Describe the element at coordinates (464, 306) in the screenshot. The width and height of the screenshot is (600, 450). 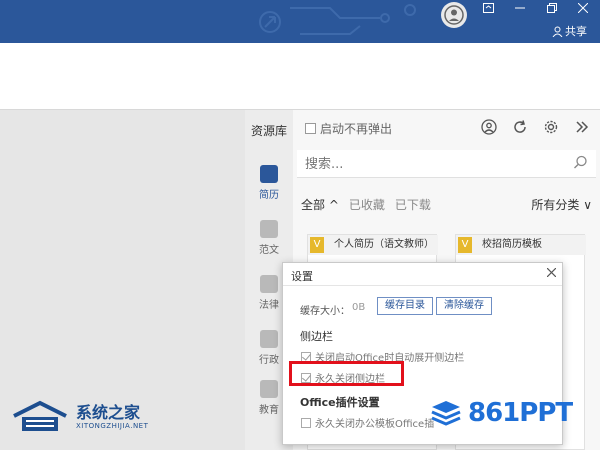
I see `clear-cache-button: 清除缓存` at that location.